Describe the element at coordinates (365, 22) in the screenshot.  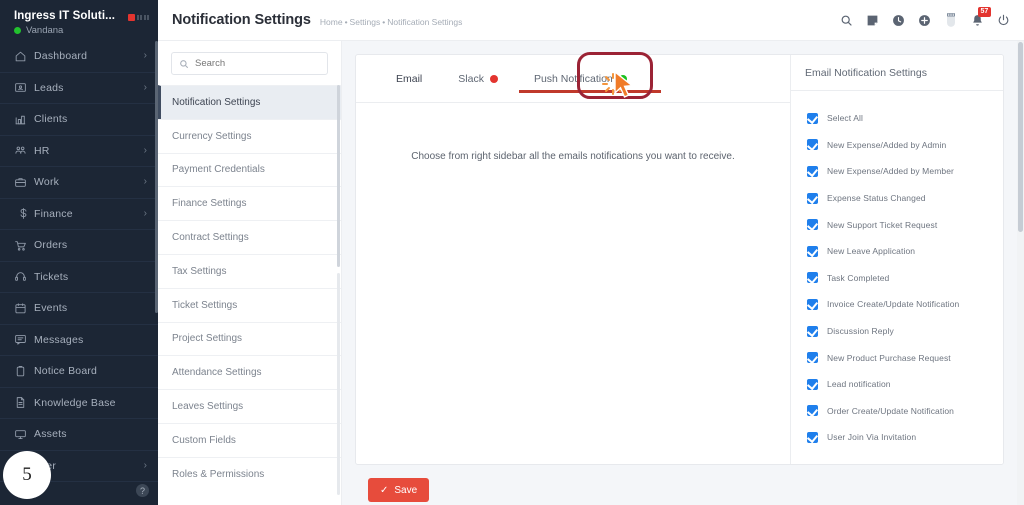
I see `breadcrumb-item: Settings` at that location.